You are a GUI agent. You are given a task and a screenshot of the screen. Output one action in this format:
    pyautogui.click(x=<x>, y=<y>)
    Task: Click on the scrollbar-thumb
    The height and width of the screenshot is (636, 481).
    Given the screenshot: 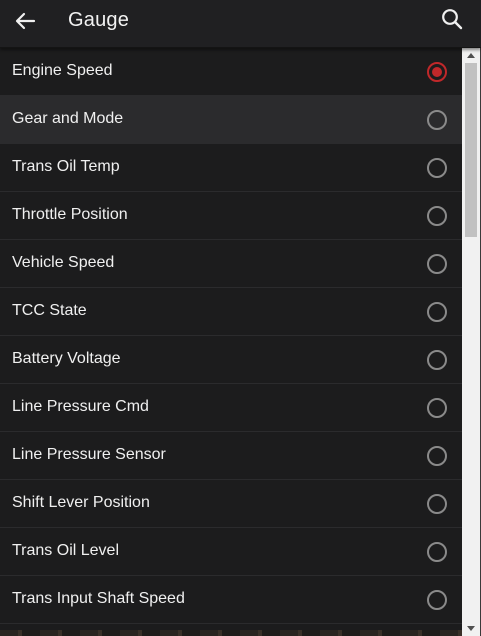 What is the action you would take?
    pyautogui.click(x=471, y=150)
    